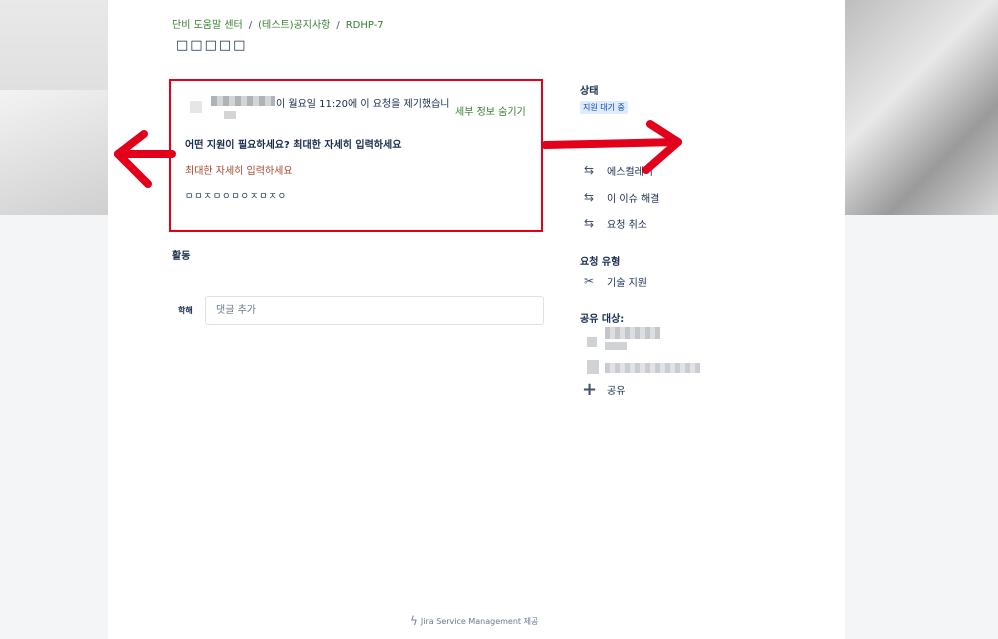 The image size is (998, 639). Describe the element at coordinates (212, 45) in the screenshot. I see `page-title: □□□□□` at that location.